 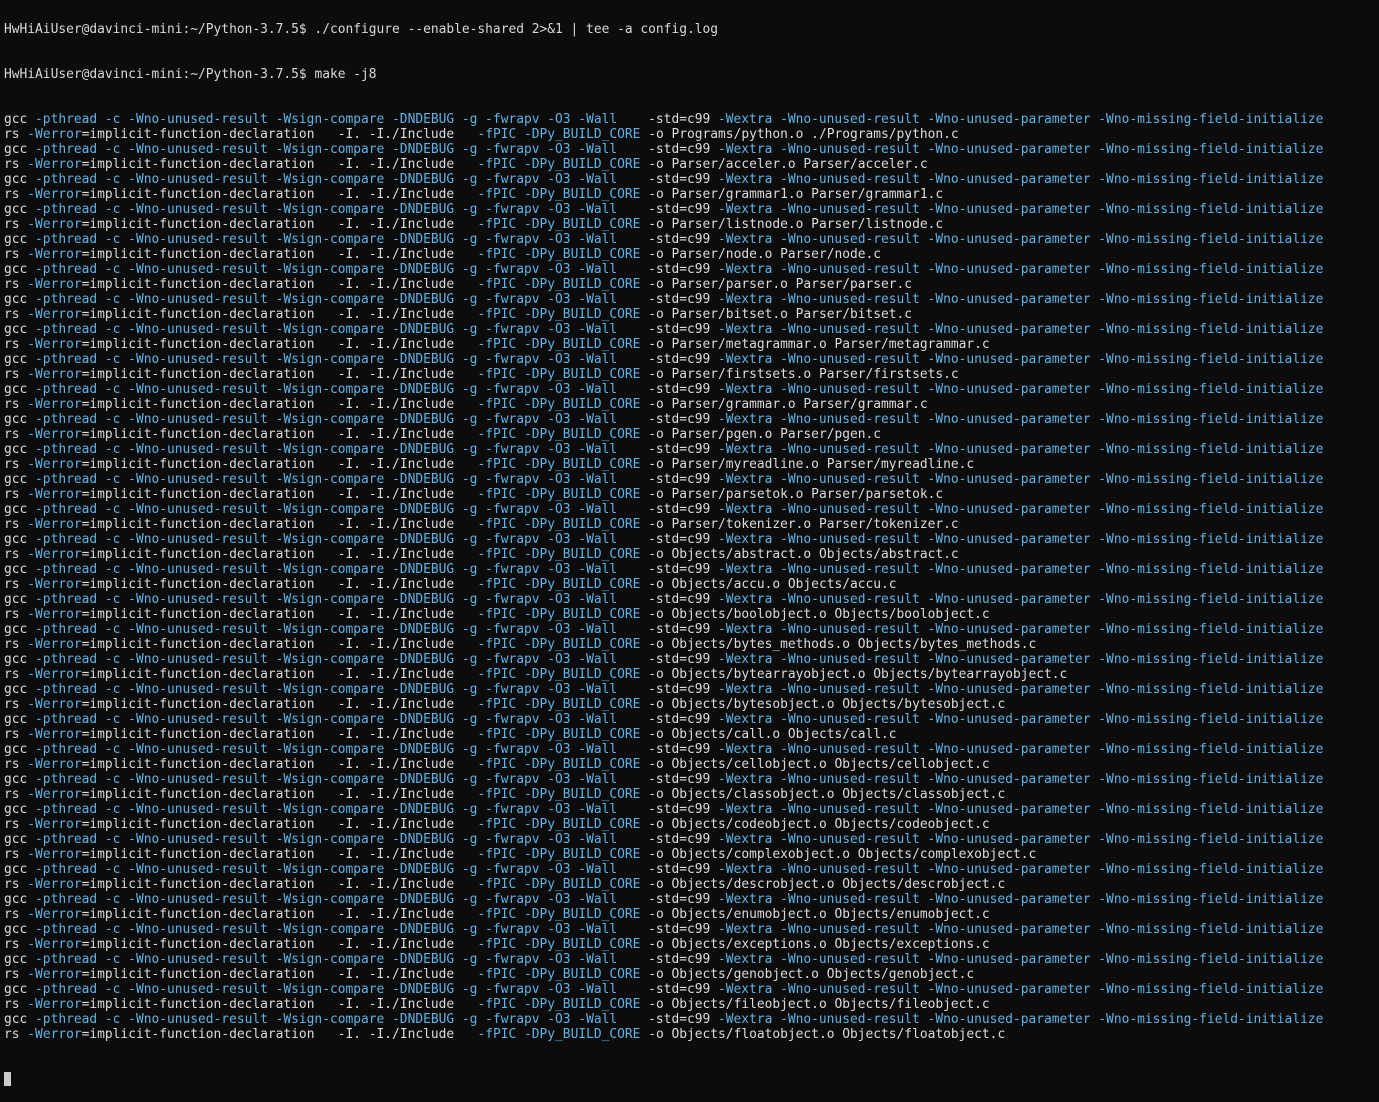 What do you see at coordinates (792, 284) in the screenshot?
I see `compile-target: Parser/parser.o Parser/parser.c` at bounding box center [792, 284].